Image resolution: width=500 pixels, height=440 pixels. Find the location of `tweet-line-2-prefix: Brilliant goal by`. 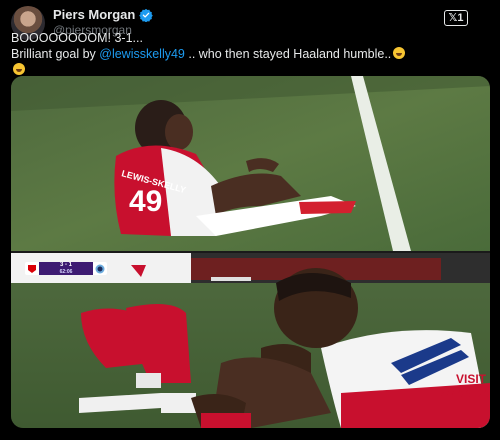

tweet-line-2-prefix: Brilliant goal by is located at coordinates (55, 54).